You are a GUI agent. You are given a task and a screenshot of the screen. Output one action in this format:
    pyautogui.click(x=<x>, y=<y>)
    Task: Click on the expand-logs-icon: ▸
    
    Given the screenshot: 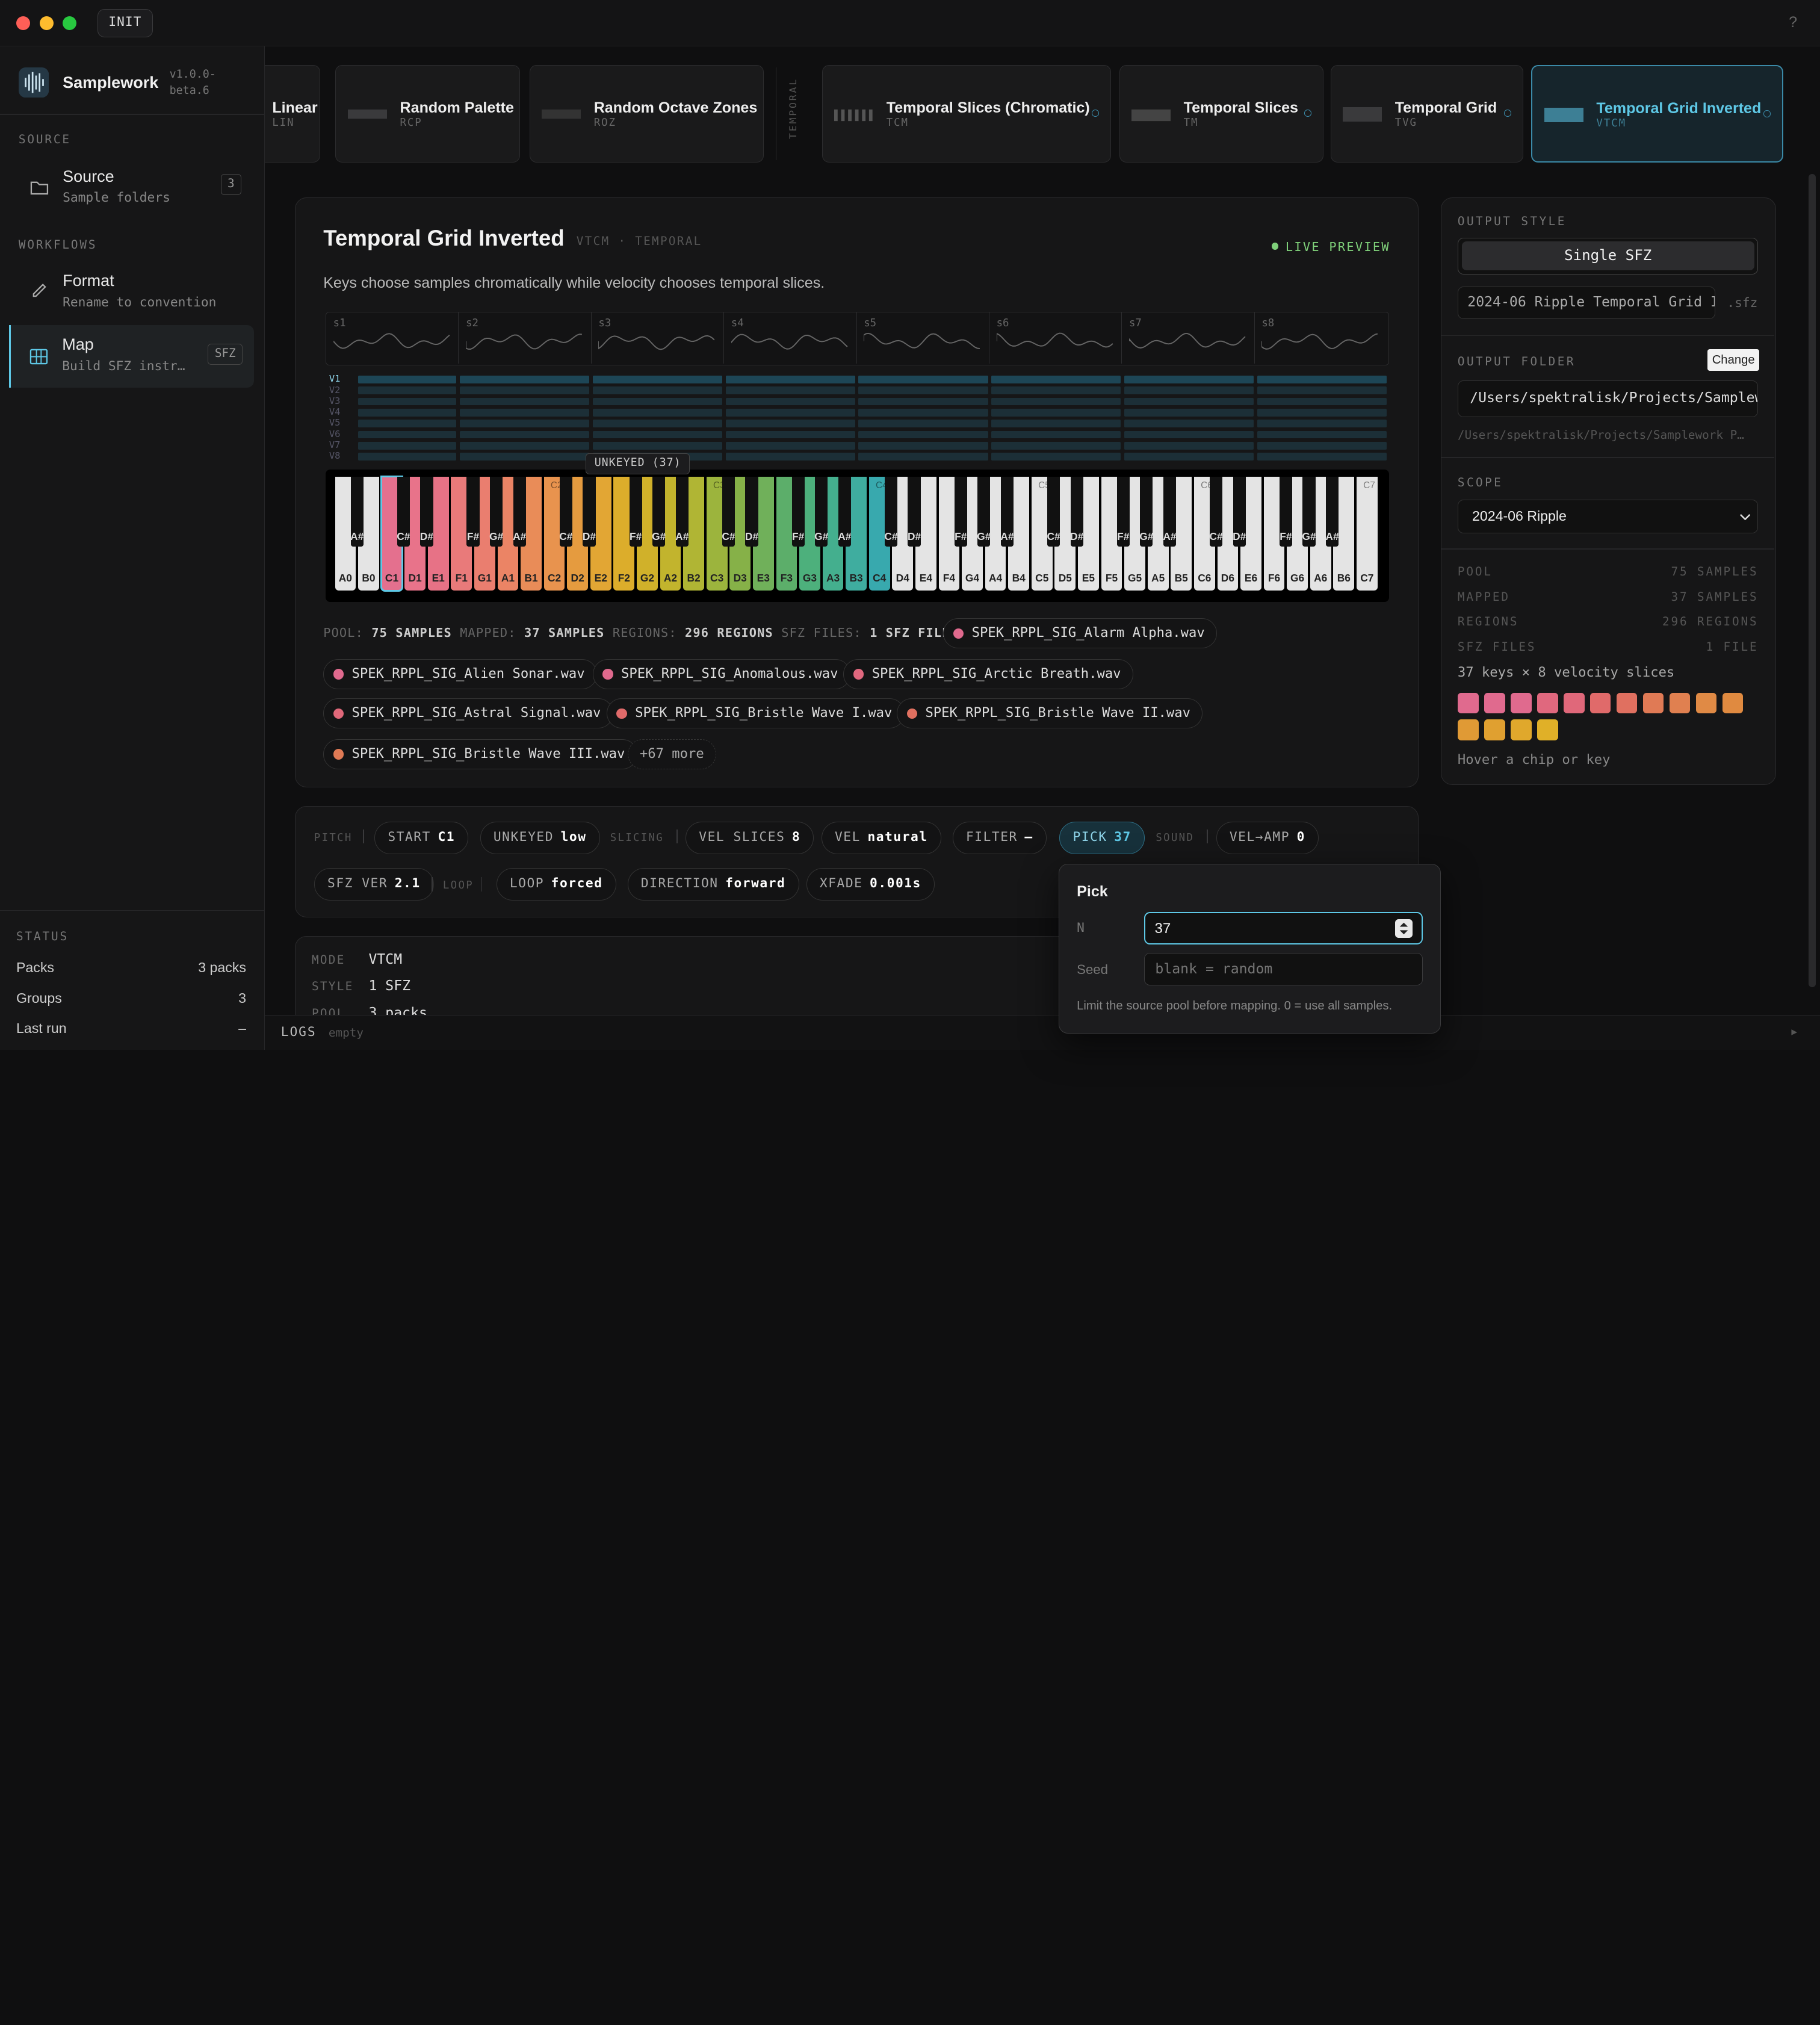 What is the action you would take?
    pyautogui.click(x=1794, y=1032)
    